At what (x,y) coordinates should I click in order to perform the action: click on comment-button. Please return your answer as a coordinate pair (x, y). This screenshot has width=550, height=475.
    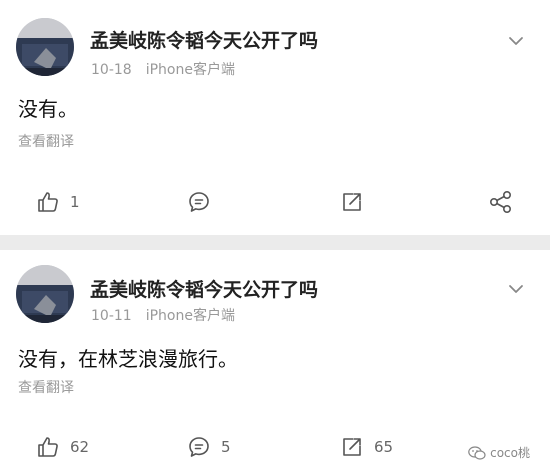
    Looking at the image, I should click on (204, 202).